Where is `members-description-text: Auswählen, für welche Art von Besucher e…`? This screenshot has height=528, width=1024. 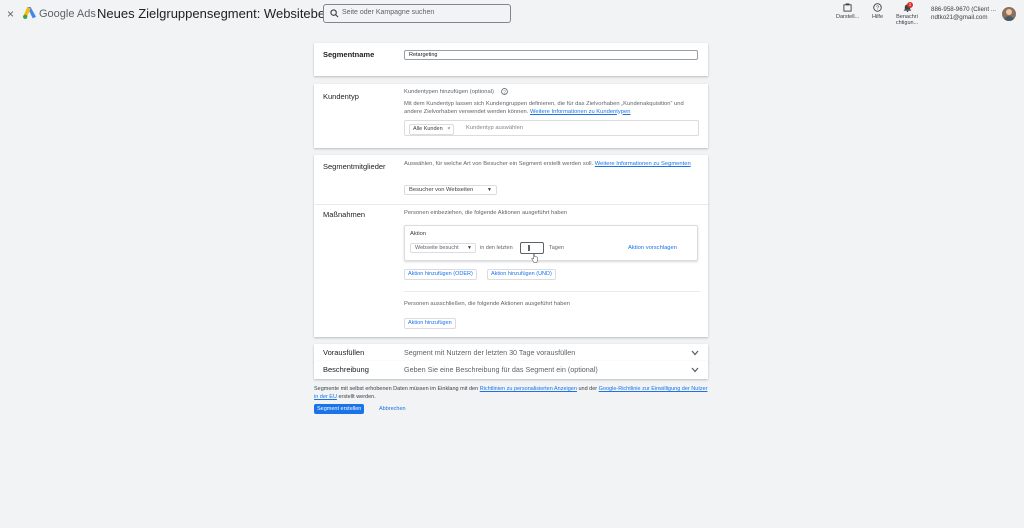
members-description-text: Auswählen, für welche Art von Besucher e… is located at coordinates (499, 164).